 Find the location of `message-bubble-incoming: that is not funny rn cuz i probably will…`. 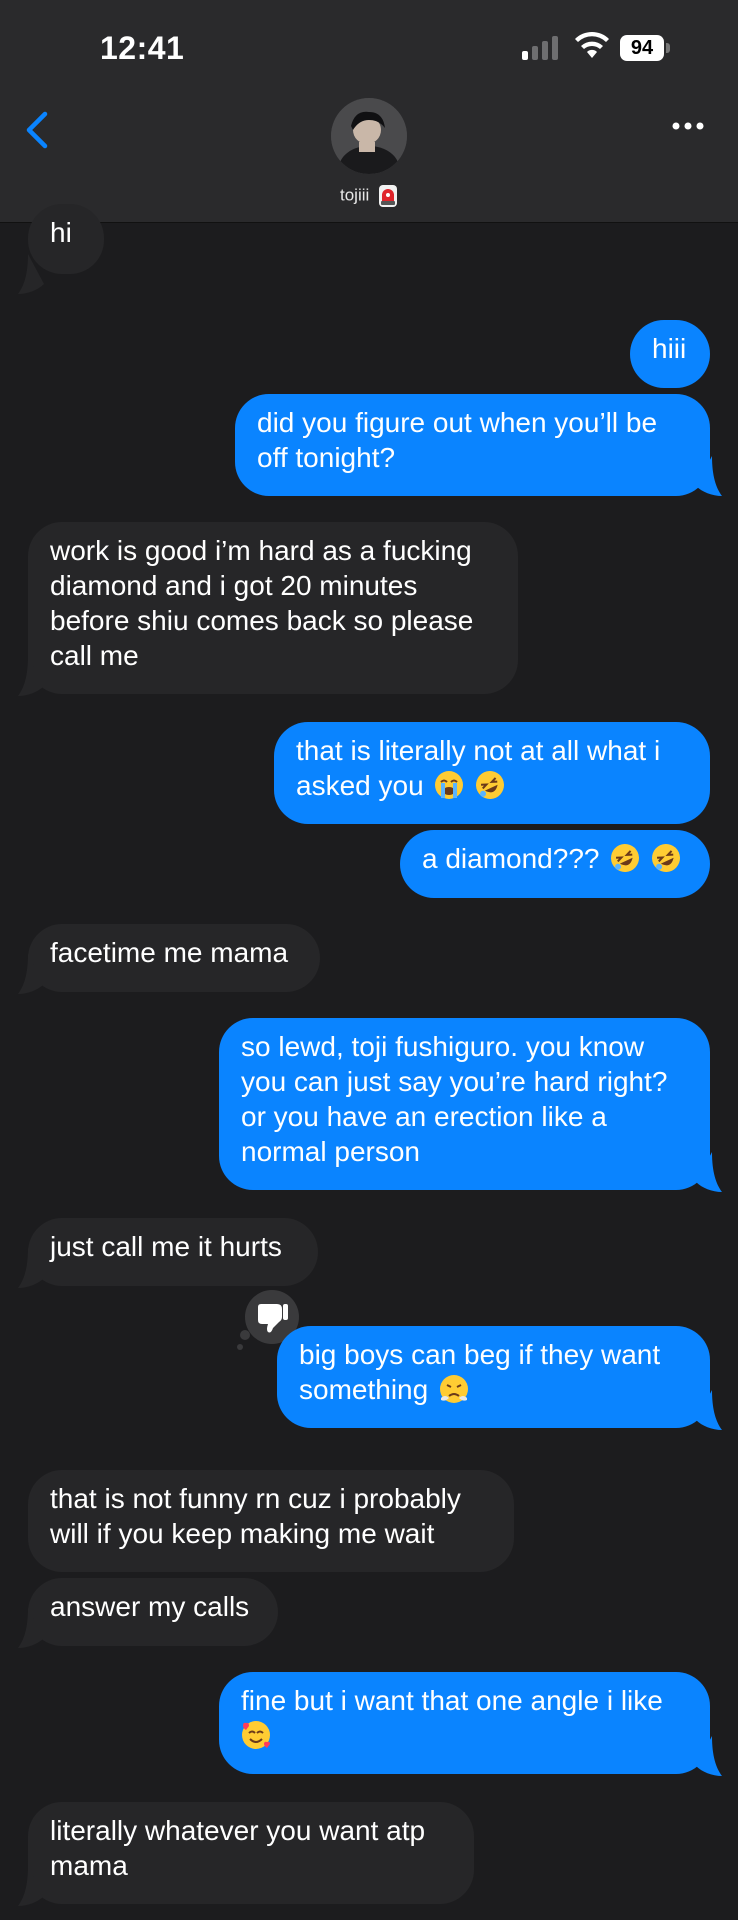

message-bubble-incoming: that is not funny rn cuz i probably will… is located at coordinates (271, 1521).